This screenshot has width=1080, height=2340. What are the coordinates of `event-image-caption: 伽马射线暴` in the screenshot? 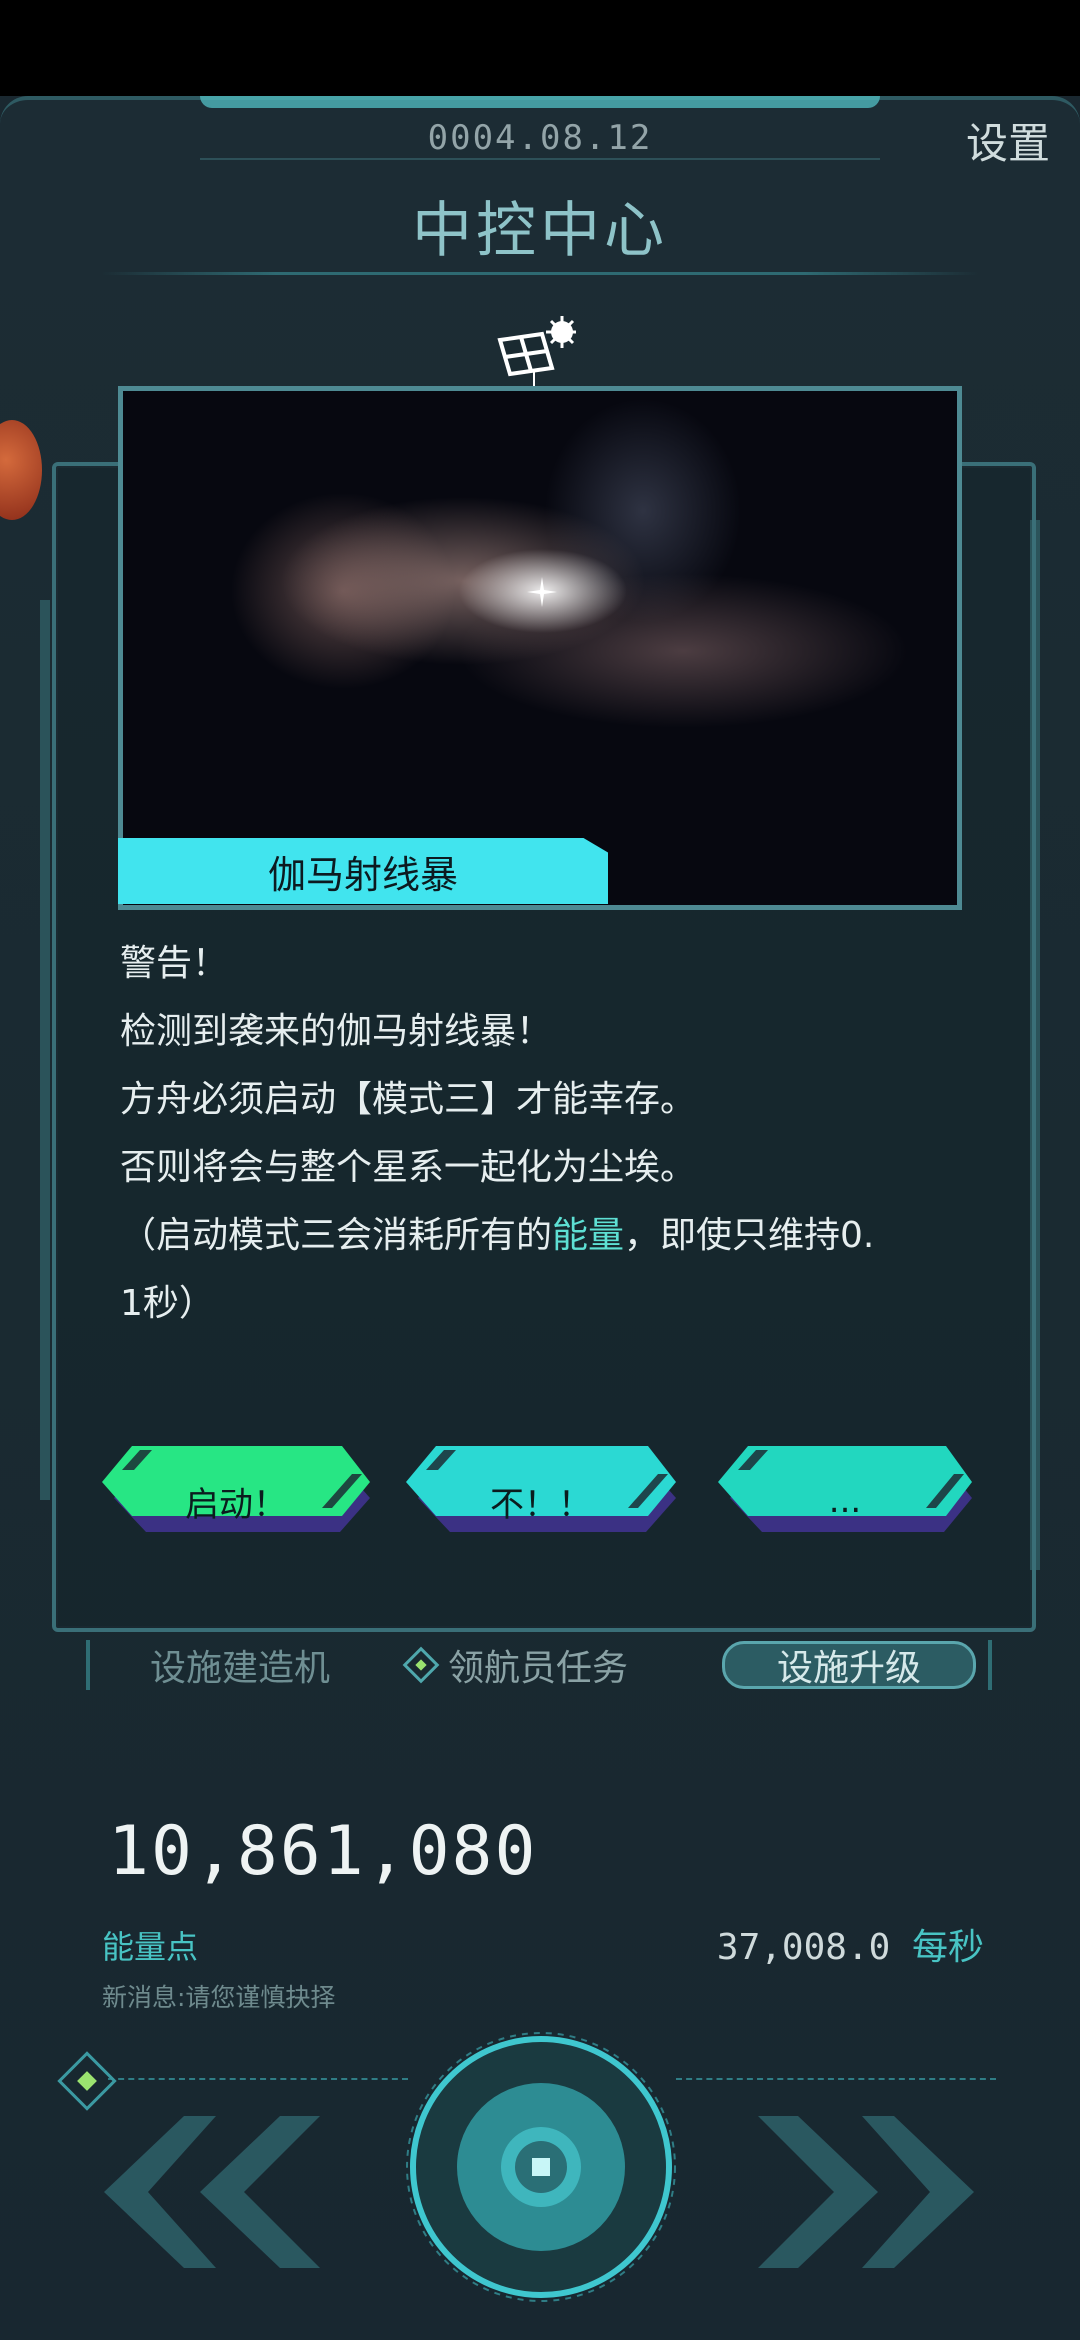 It's located at (363, 871).